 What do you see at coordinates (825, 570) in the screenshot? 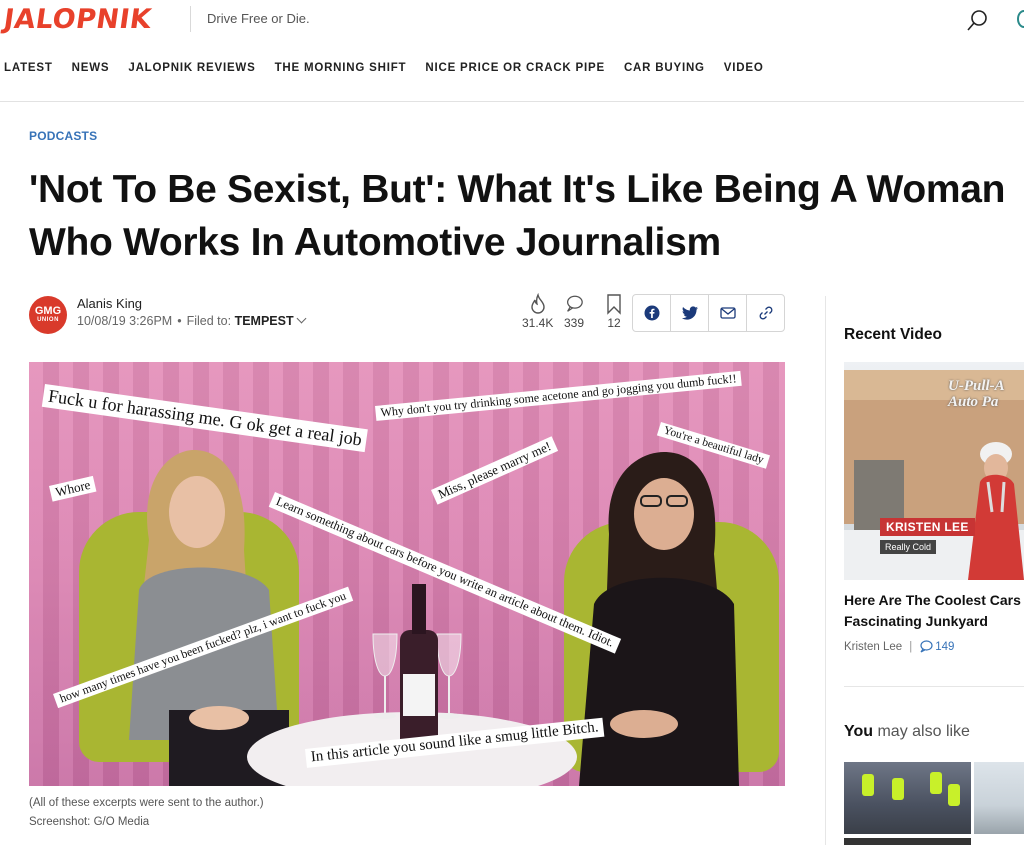
I see `sidebar-divider` at bounding box center [825, 570].